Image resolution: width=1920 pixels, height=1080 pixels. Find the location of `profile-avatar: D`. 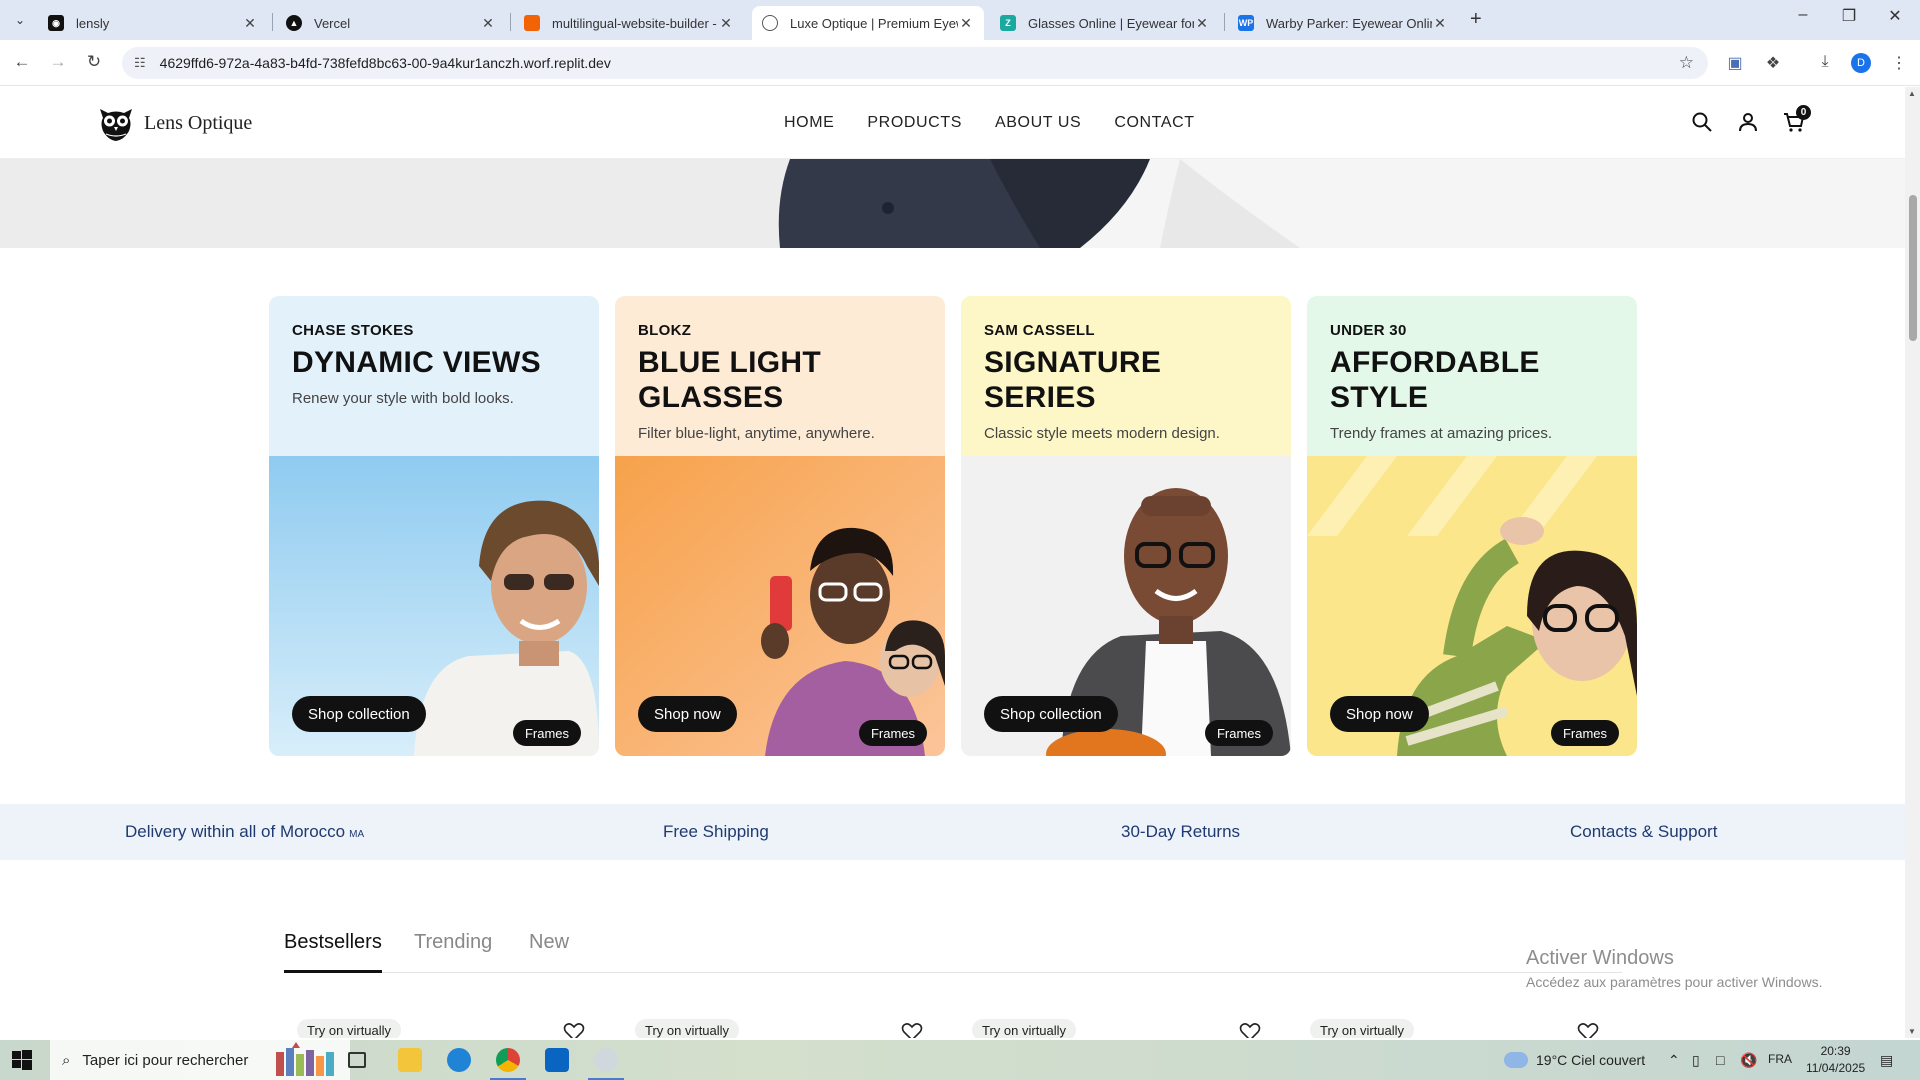

profile-avatar: D is located at coordinates (1861, 63).